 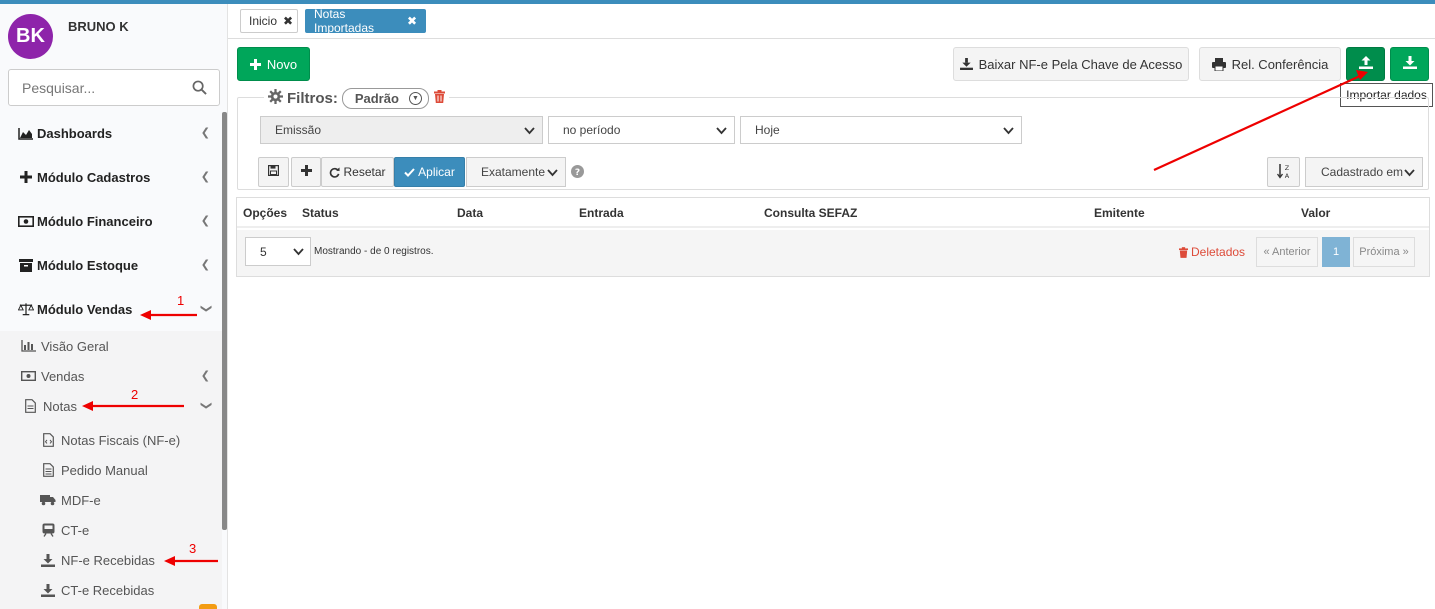 I want to click on svg-text: Z, so click(x=1286, y=168).